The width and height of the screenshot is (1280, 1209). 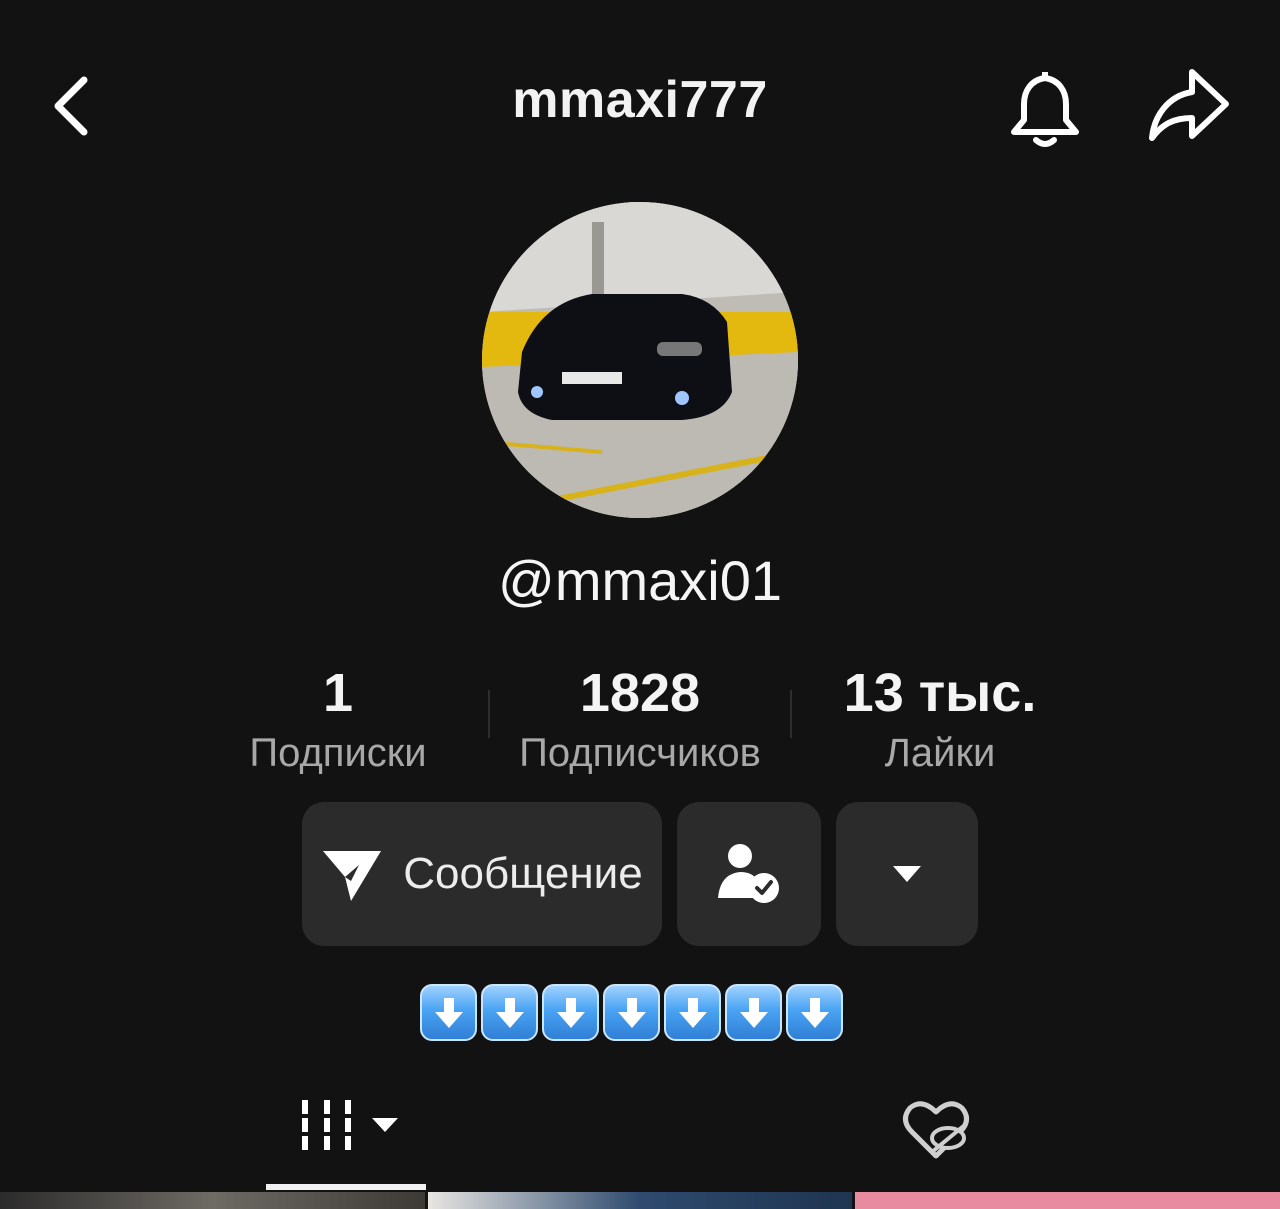 I want to click on stat-followers-value: 1828, so click(x=640, y=693).